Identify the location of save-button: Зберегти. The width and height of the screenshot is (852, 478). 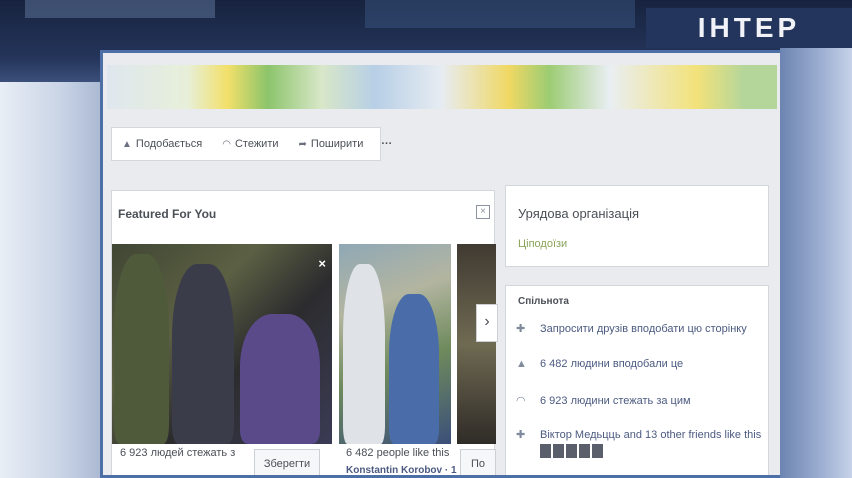
(287, 462).